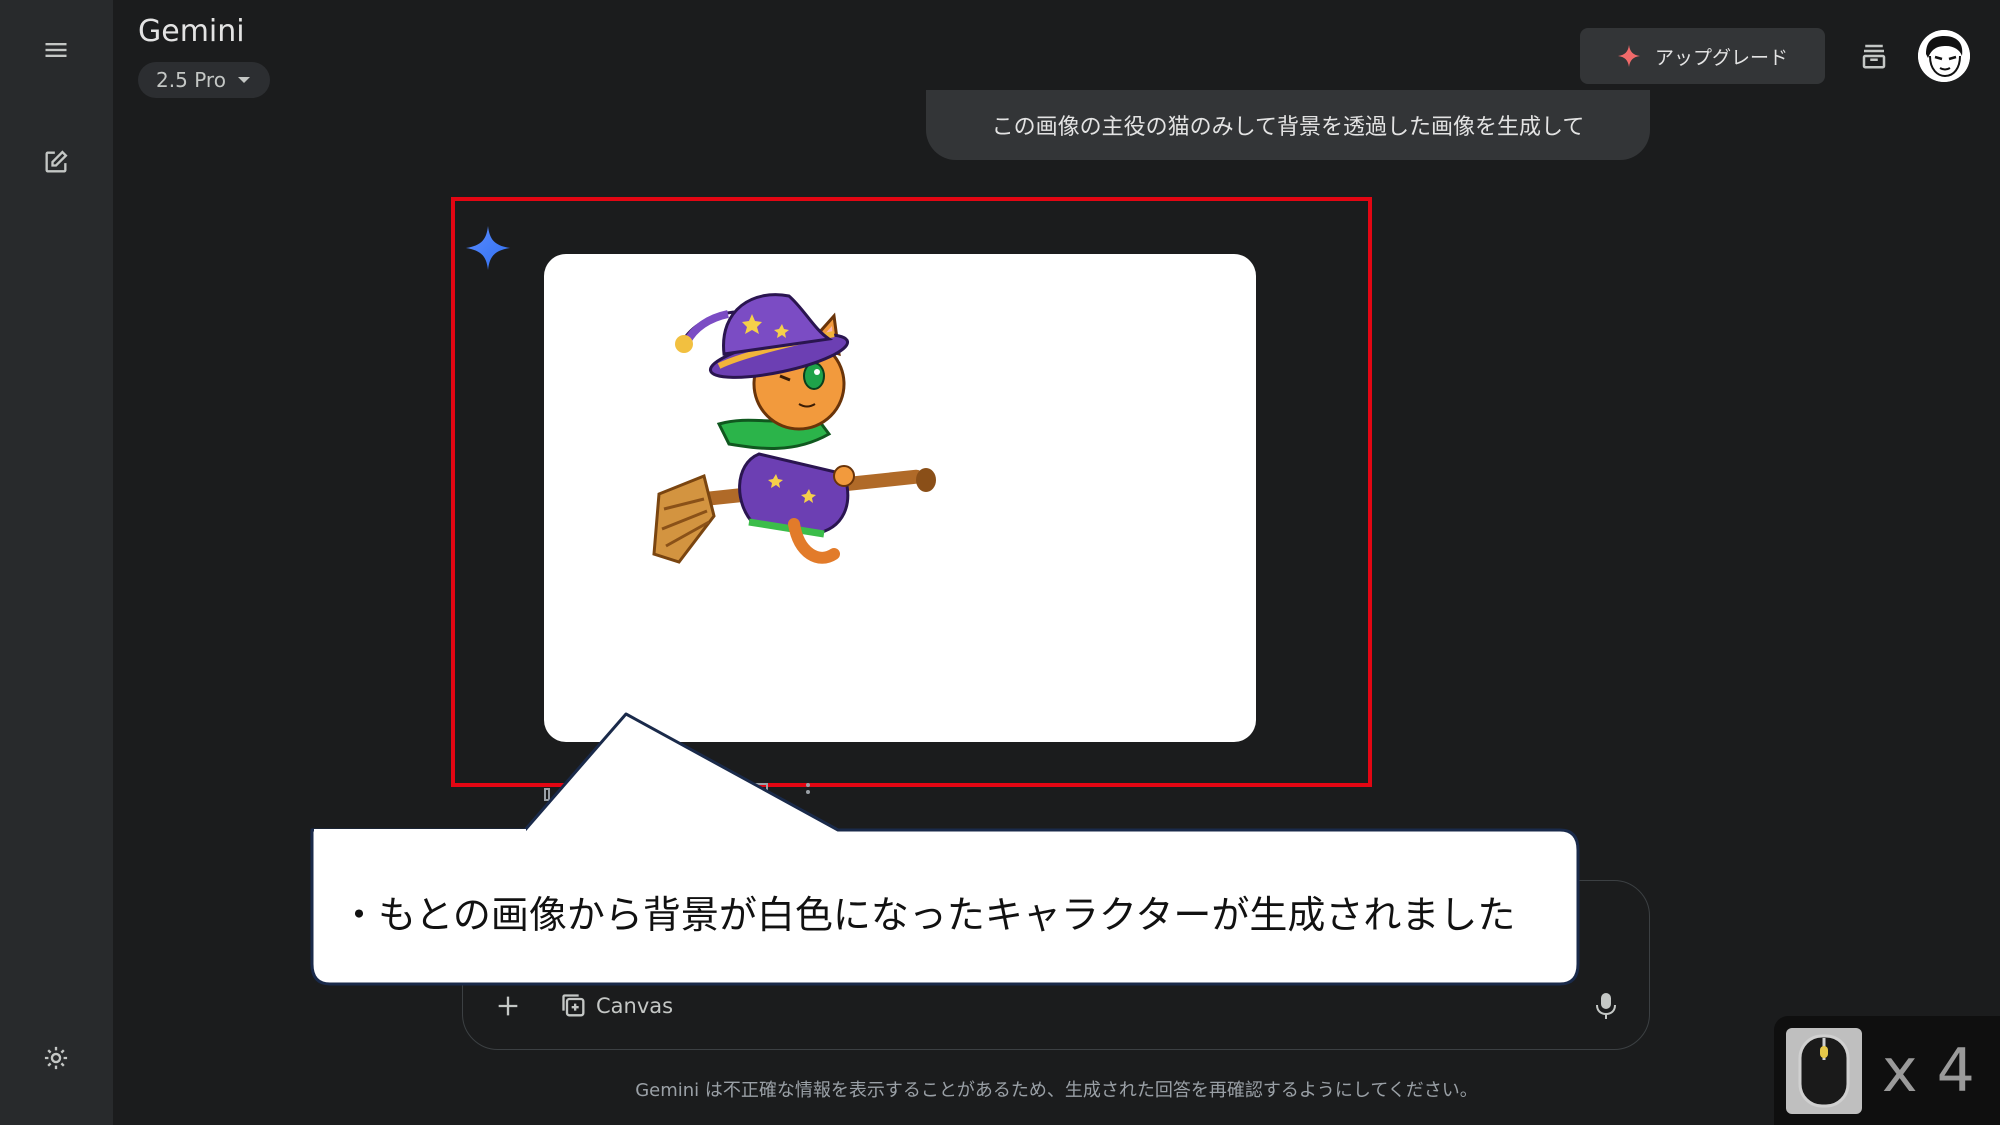 The width and height of the screenshot is (2000, 1125). Describe the element at coordinates (762, 792) in the screenshot. I see `copy-icon` at that location.